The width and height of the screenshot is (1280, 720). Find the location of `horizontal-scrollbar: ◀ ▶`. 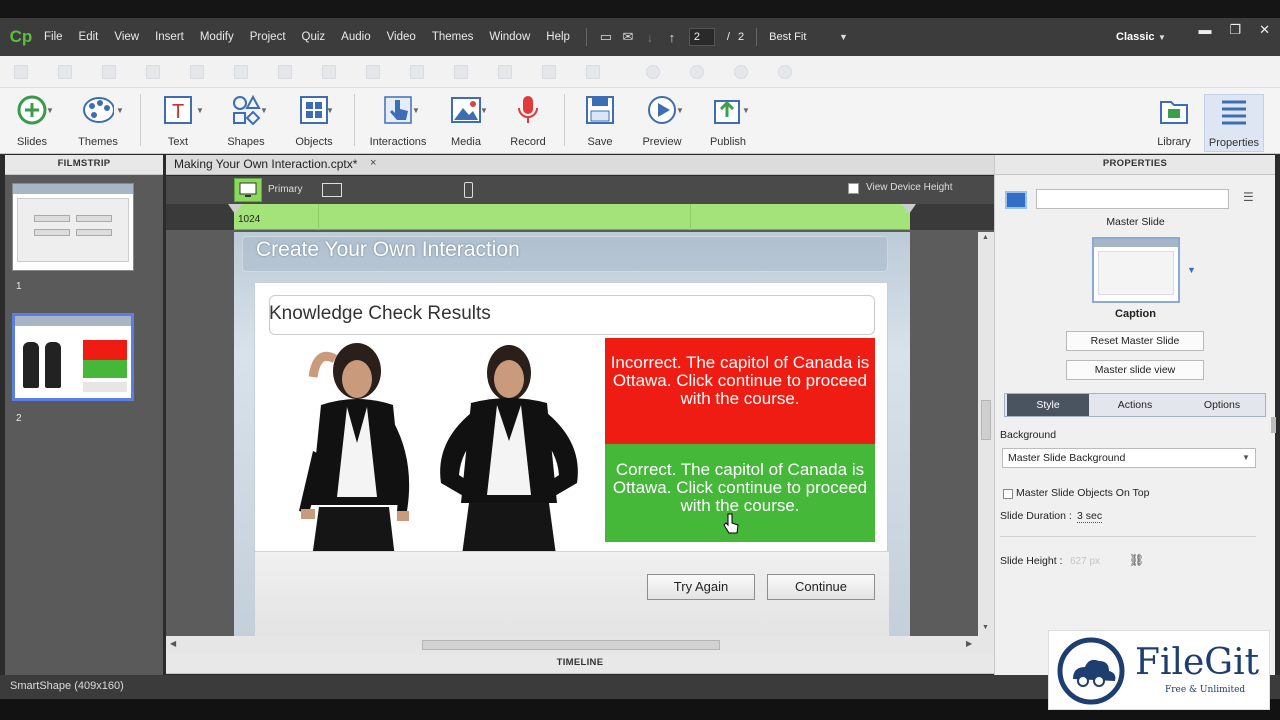

horizontal-scrollbar: ◀ ▶ is located at coordinates (580, 645).